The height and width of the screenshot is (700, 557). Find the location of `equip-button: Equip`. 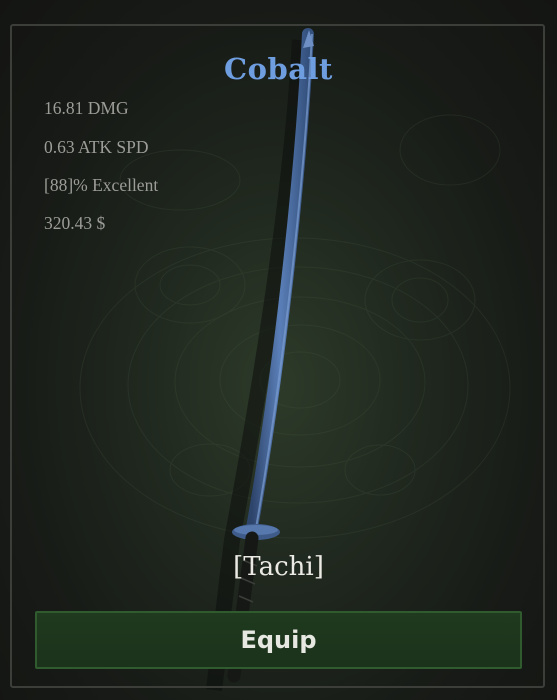

equip-button: Equip is located at coordinates (278, 640).